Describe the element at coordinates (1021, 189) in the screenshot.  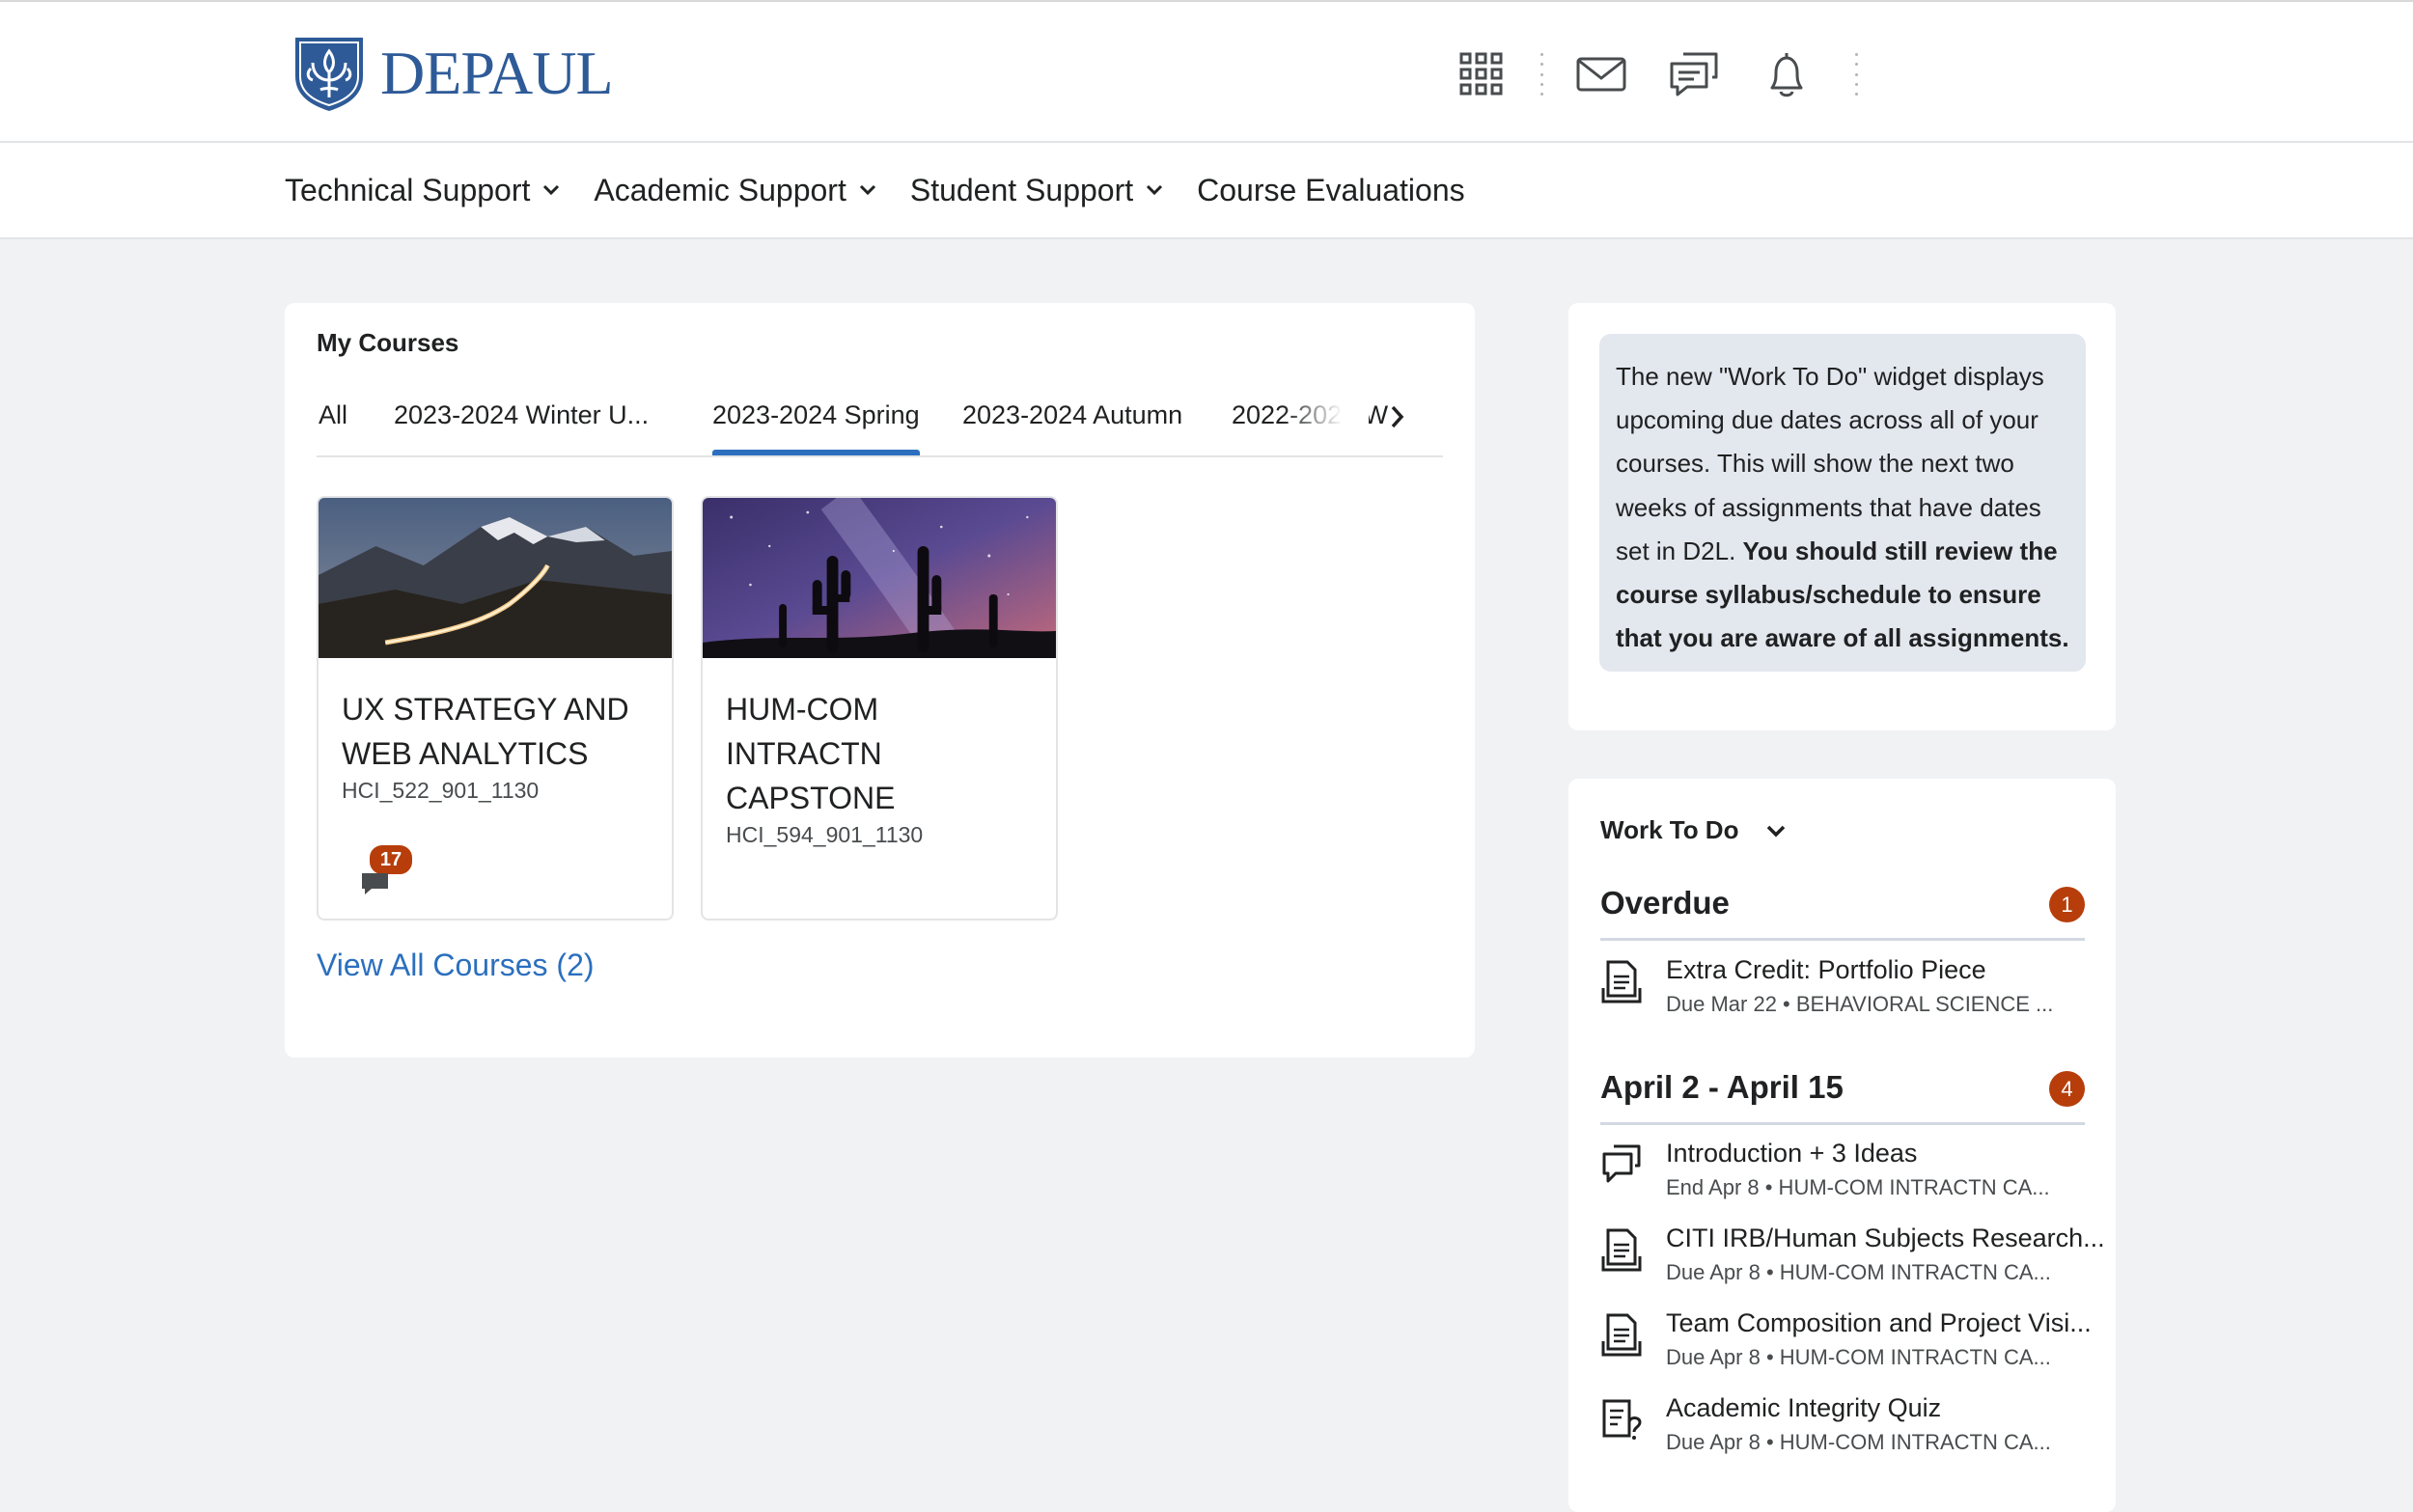
I see `nav-label: Student Support` at that location.